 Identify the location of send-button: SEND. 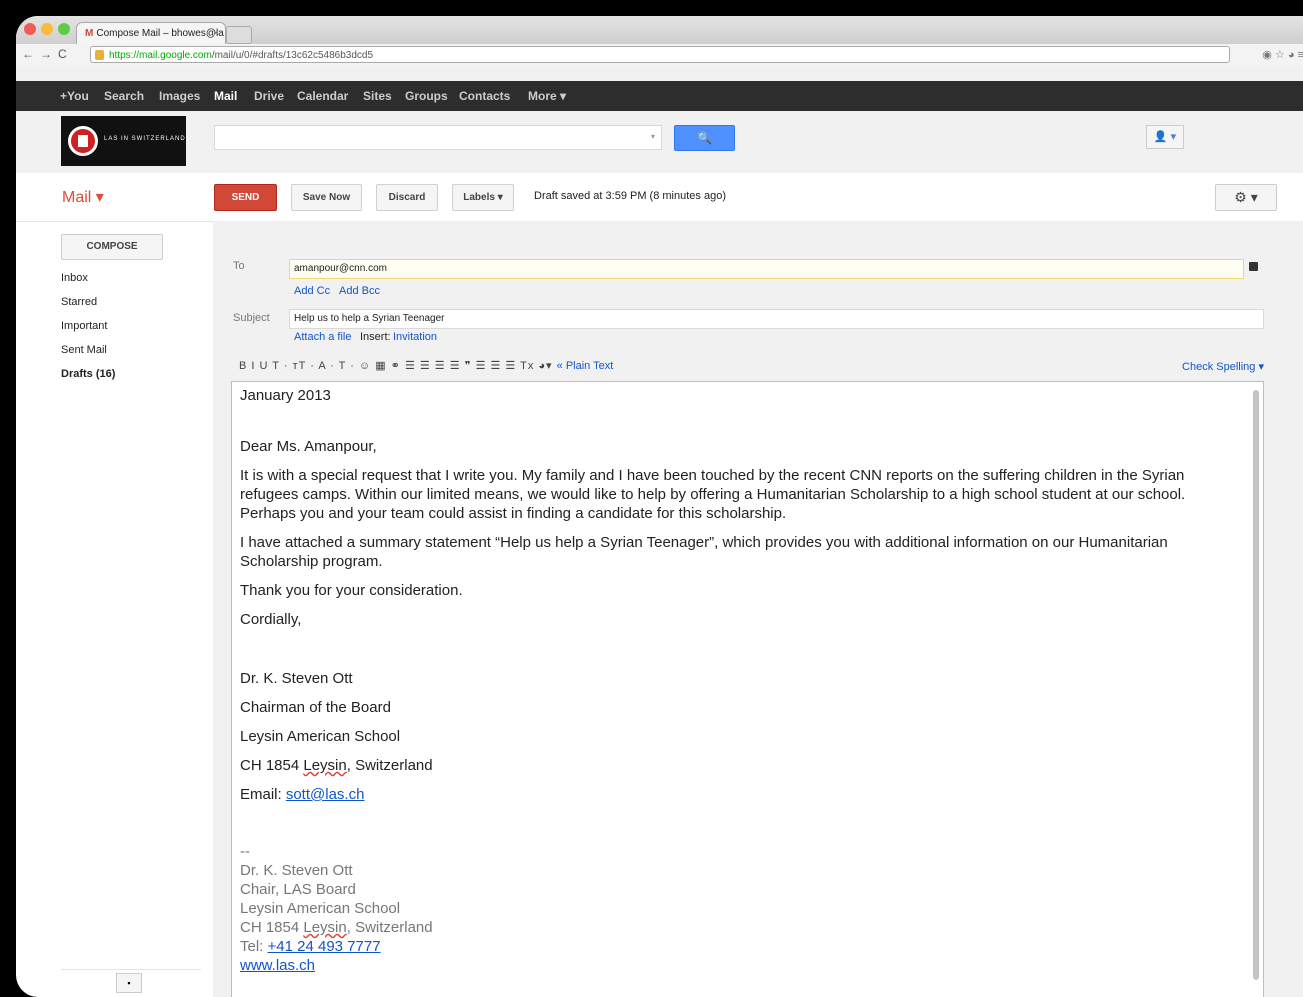
(245, 197).